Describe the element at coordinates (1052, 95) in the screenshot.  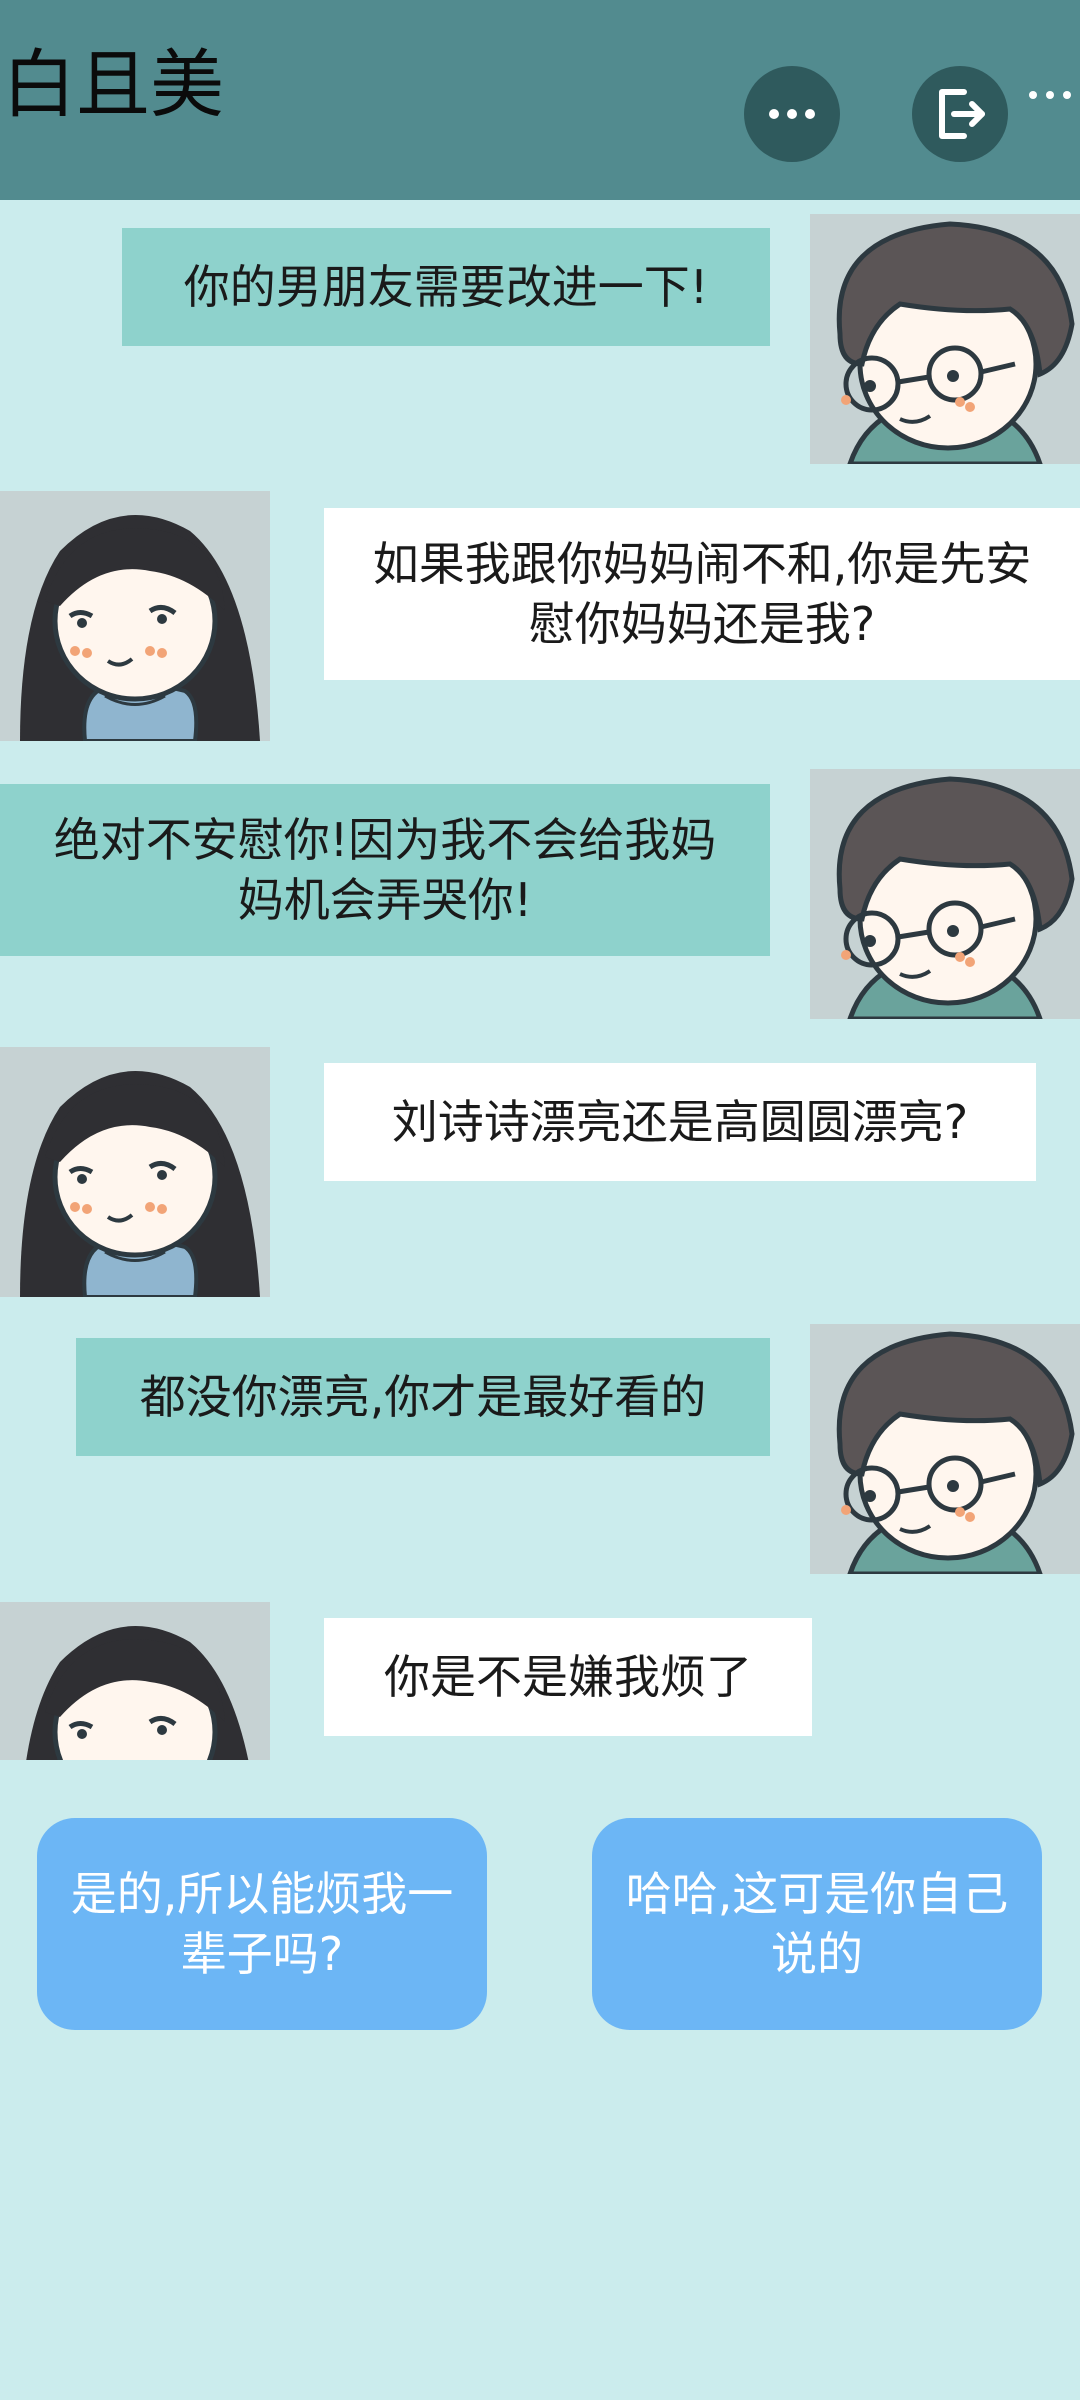
I see `overflow-dots-icon` at that location.